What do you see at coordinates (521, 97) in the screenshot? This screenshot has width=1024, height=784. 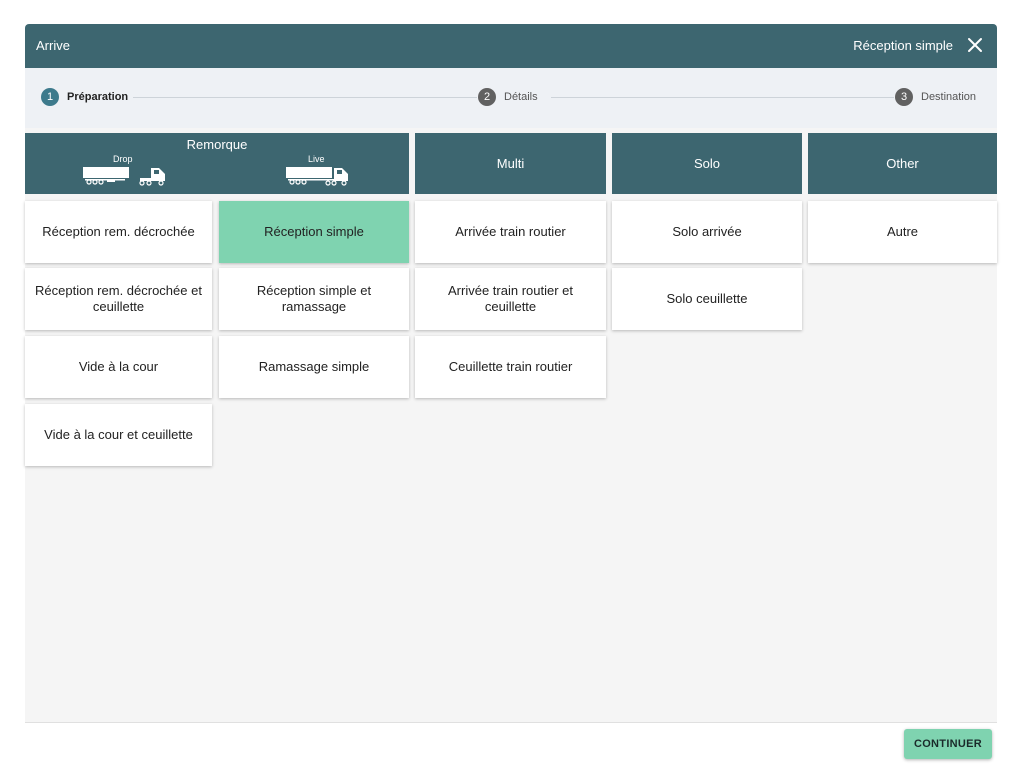 I see `step-label: Détails` at bounding box center [521, 97].